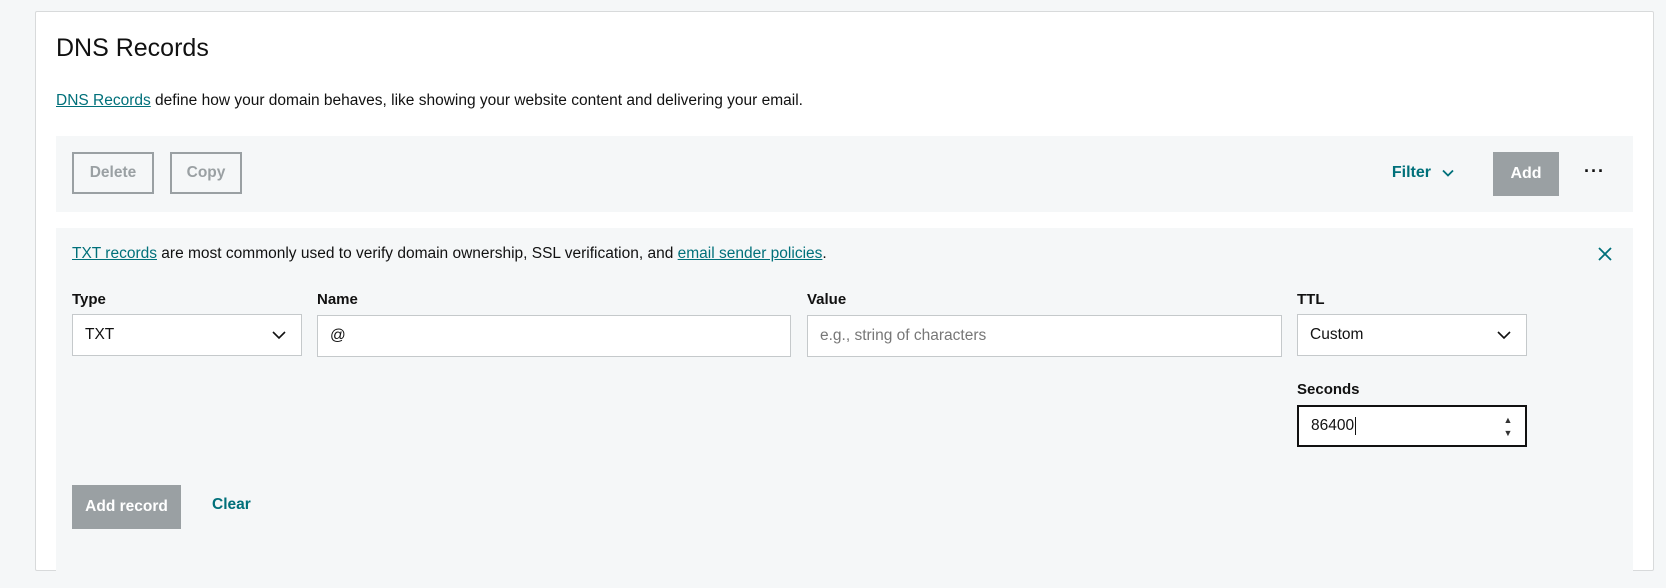 The image size is (1666, 588). I want to click on ttl-label: TTL, so click(1311, 299).